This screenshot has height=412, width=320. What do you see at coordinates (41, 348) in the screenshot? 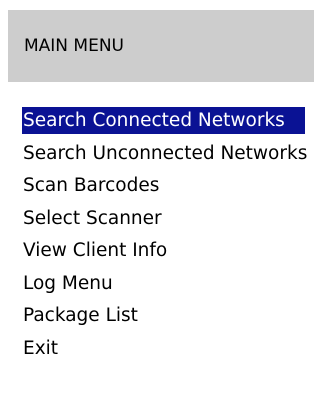
I see `menu-item-label: Exit` at bounding box center [41, 348].